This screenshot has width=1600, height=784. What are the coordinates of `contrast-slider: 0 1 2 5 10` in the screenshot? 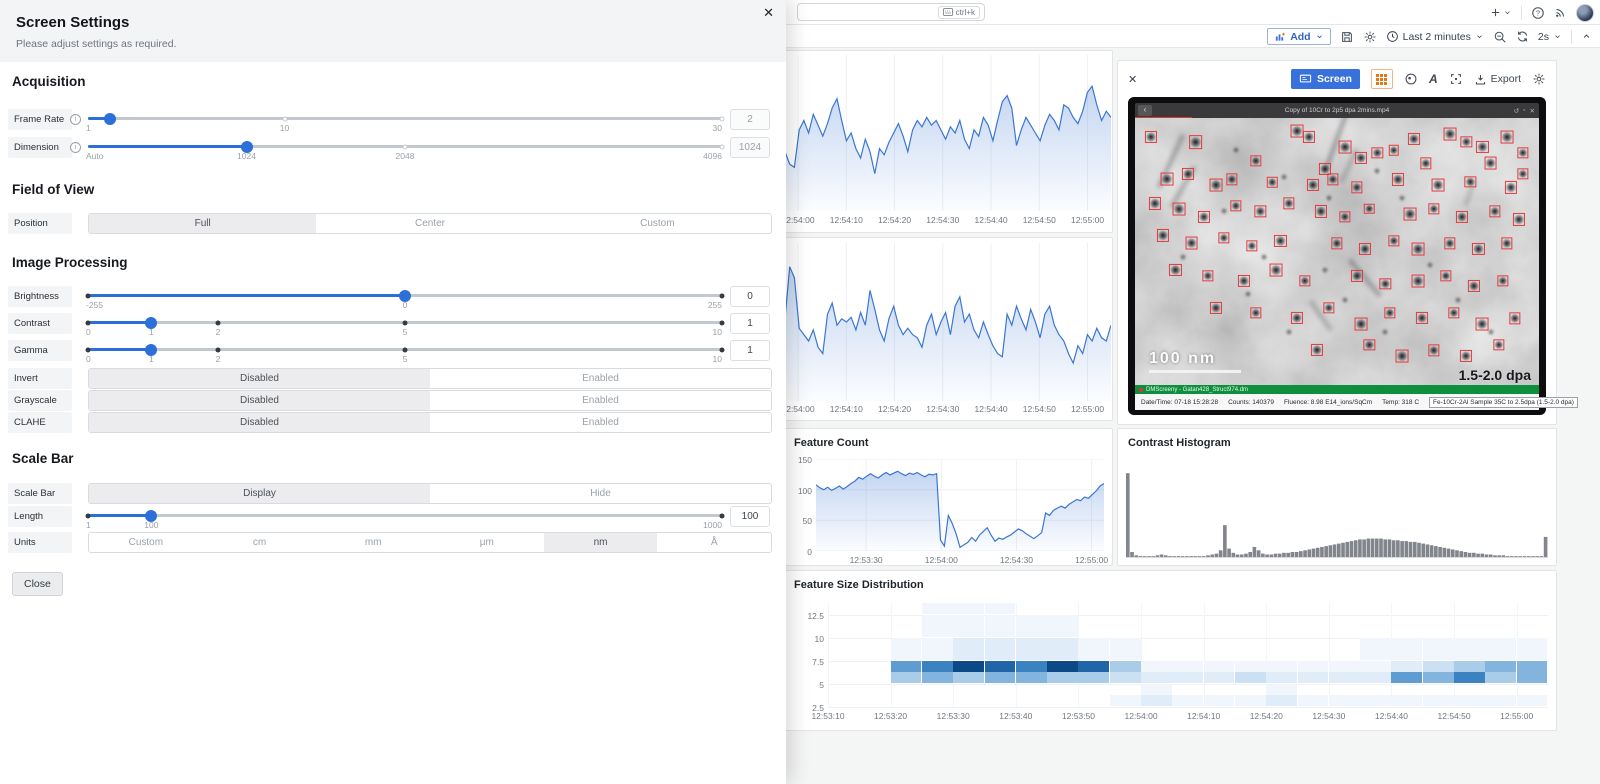 It's located at (405, 324).